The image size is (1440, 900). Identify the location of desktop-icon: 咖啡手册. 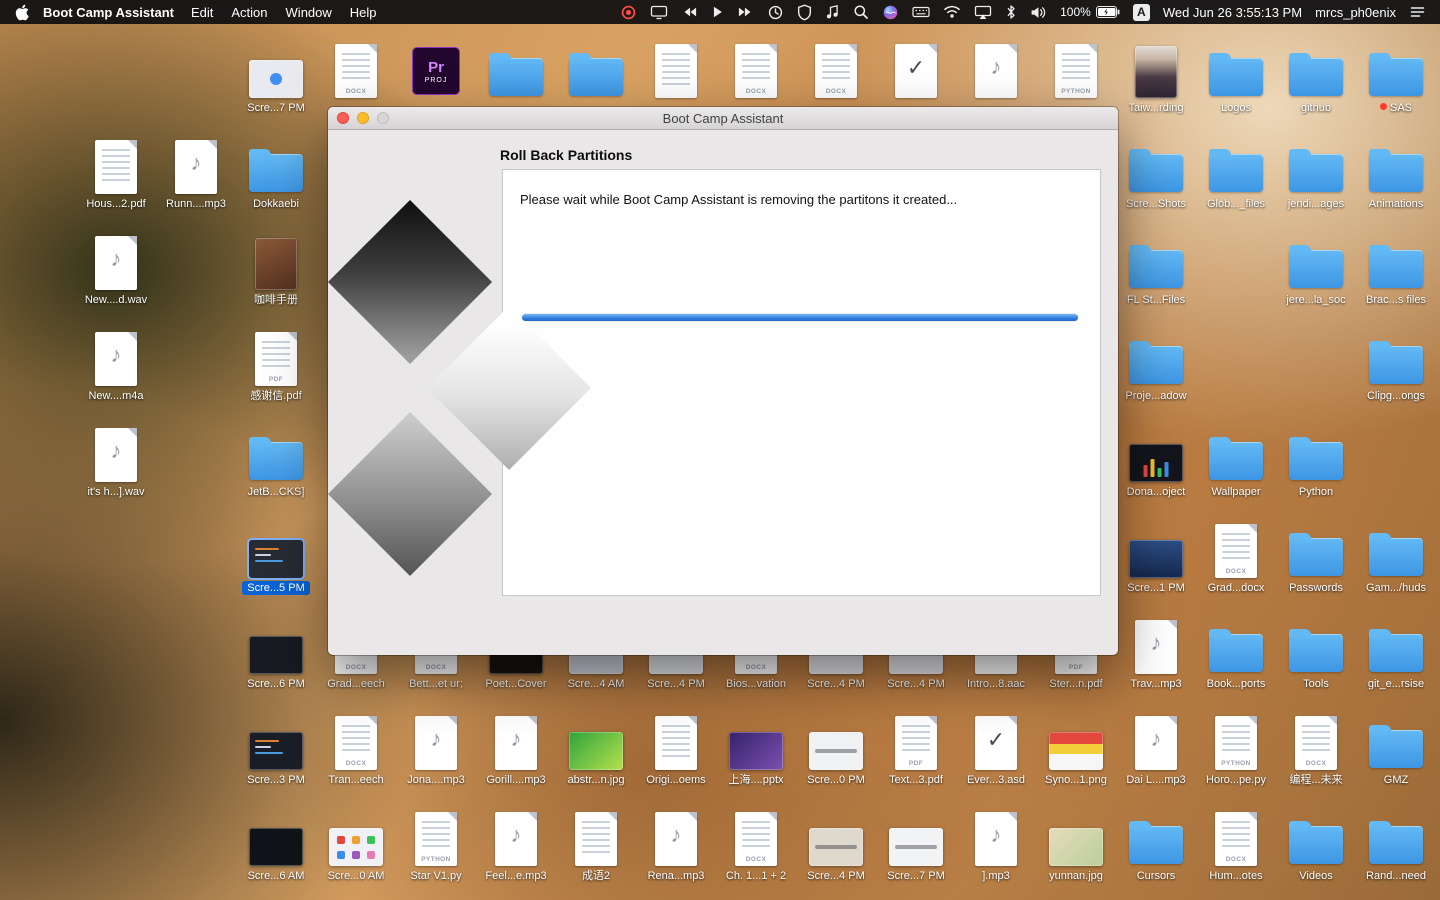
(276, 269).